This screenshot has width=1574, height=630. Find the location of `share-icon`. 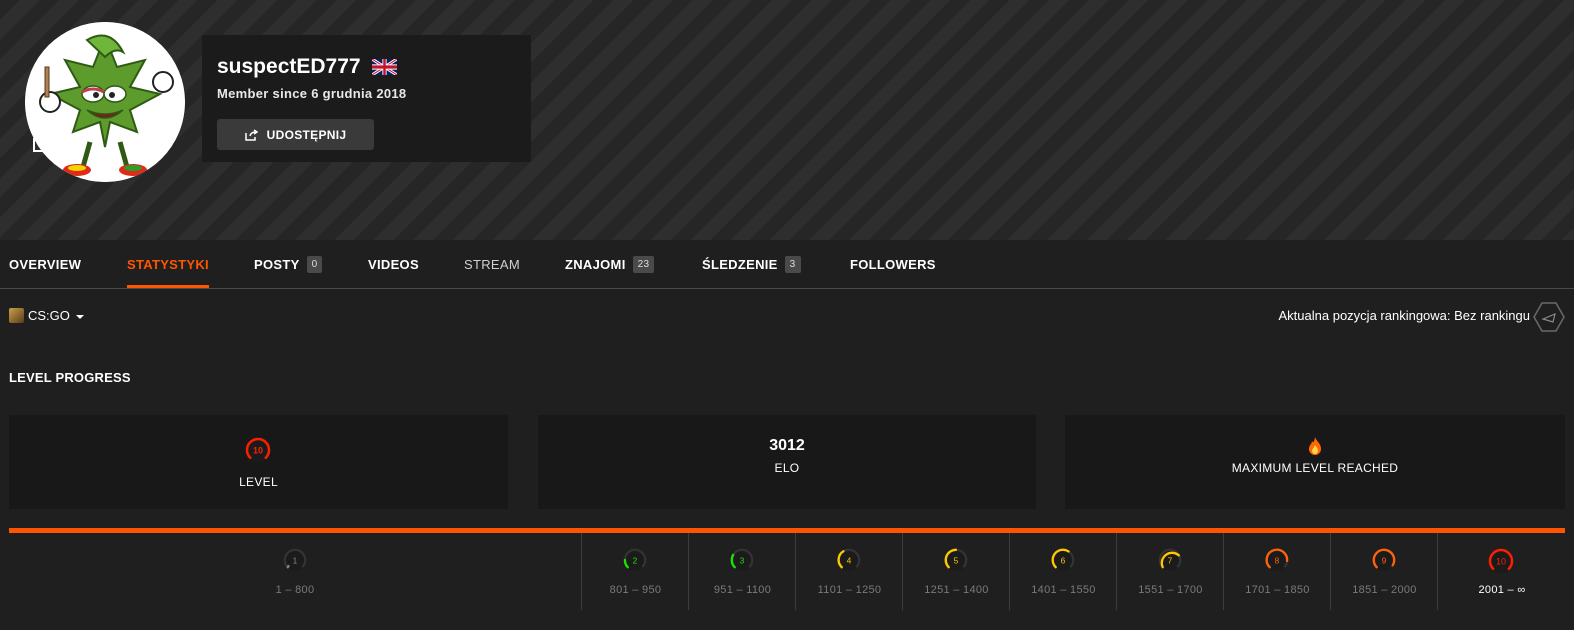

share-icon is located at coordinates (251, 134).